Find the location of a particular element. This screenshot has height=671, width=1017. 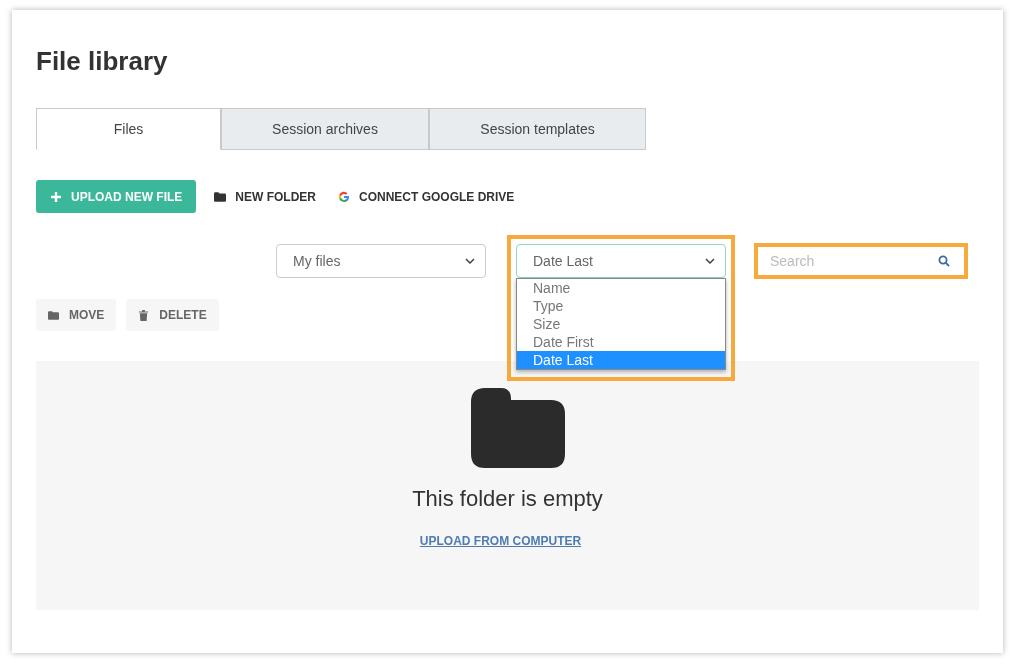

dropdown-option: Date Last is located at coordinates (621, 360).